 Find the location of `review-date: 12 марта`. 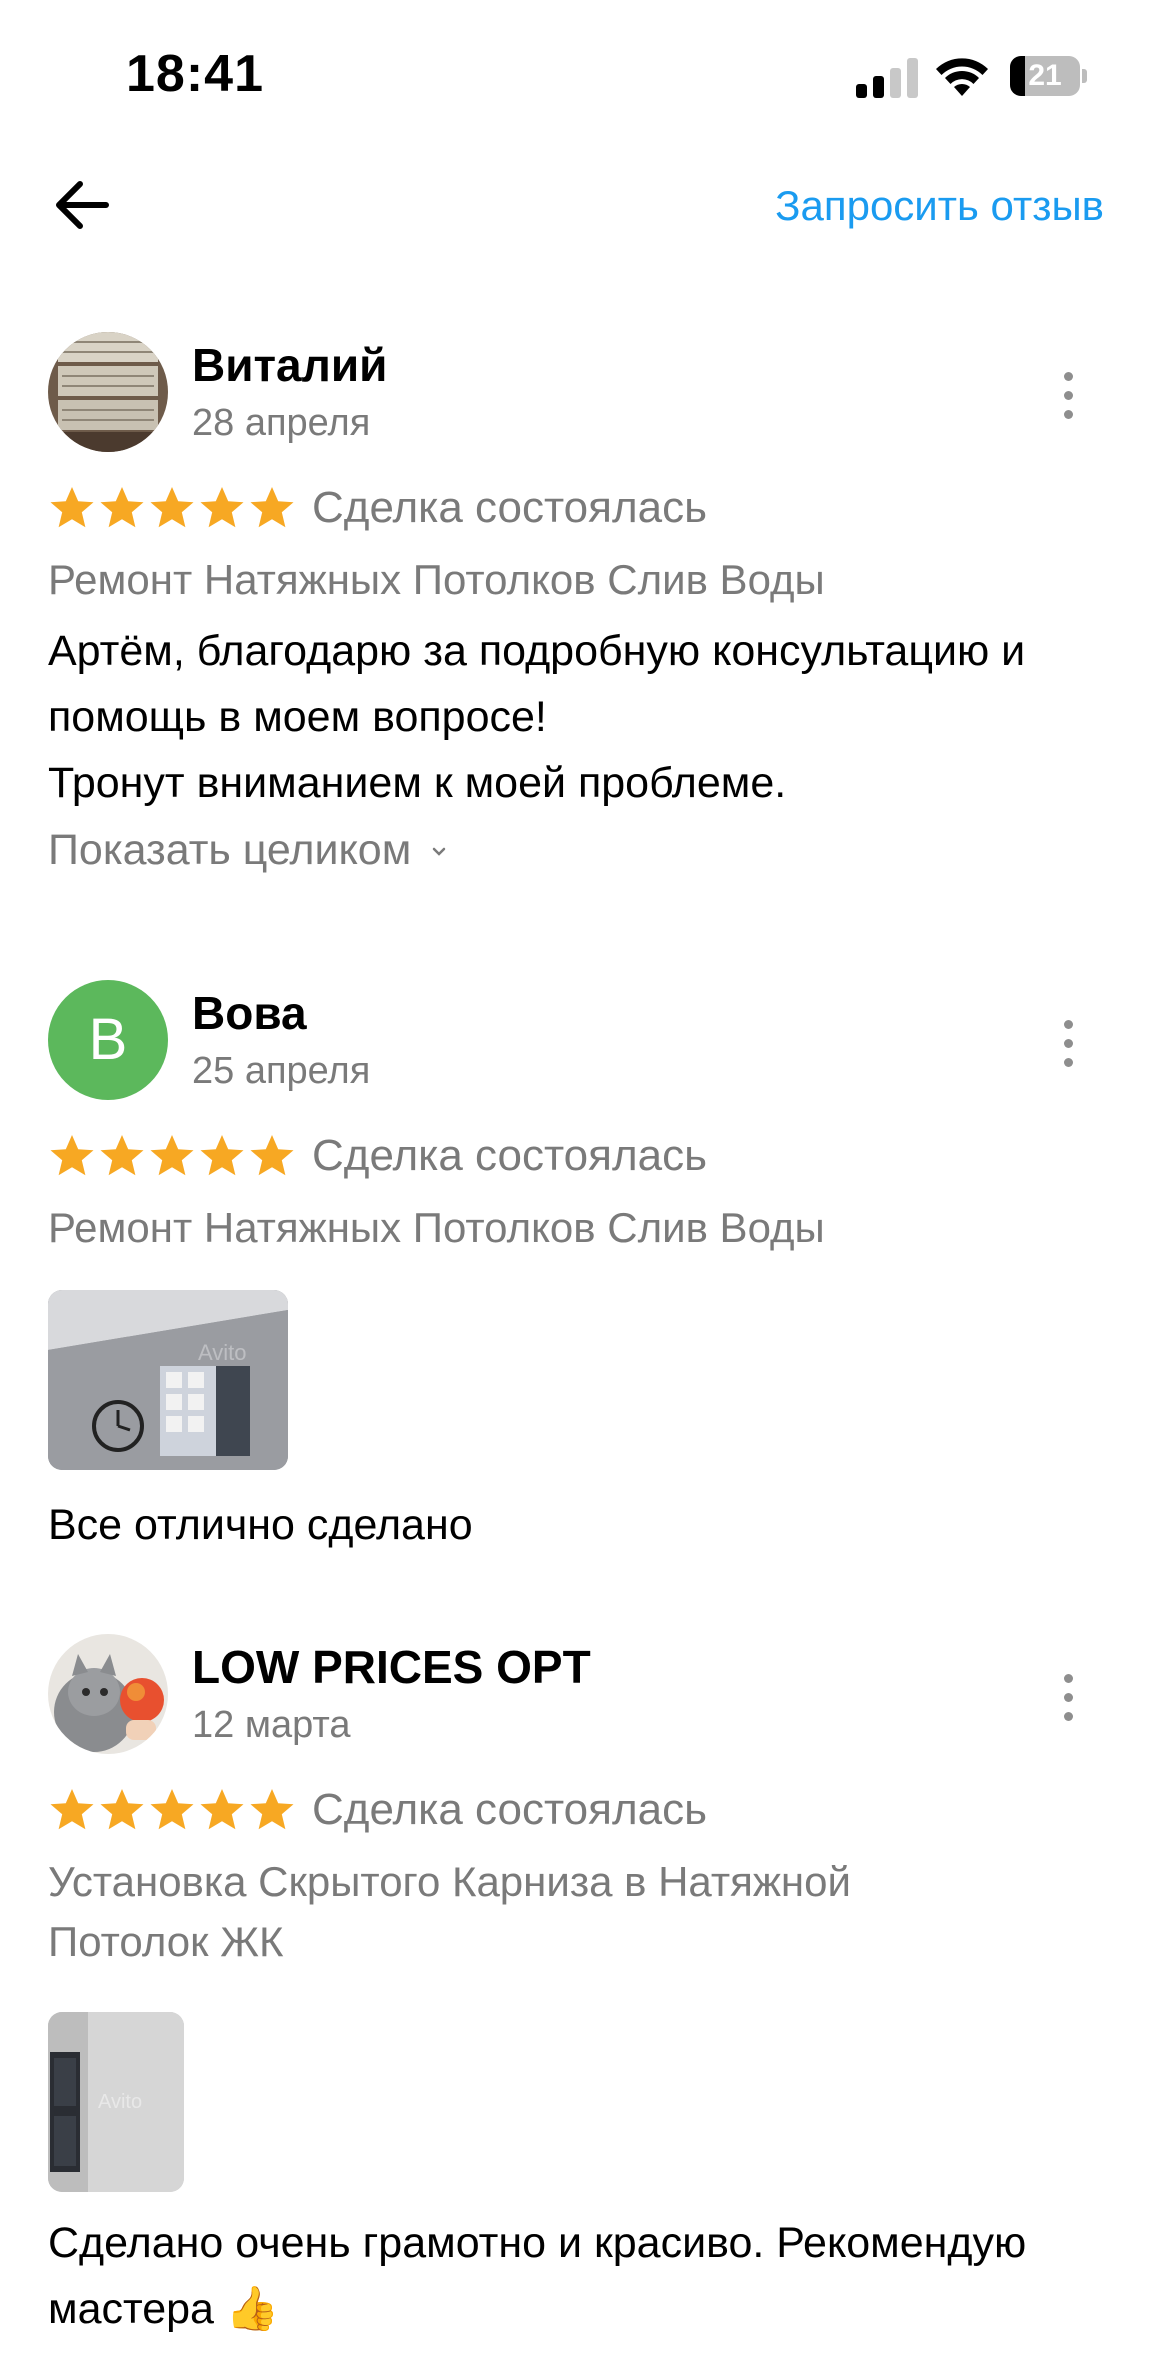

review-date: 12 марта is located at coordinates (271, 1725).